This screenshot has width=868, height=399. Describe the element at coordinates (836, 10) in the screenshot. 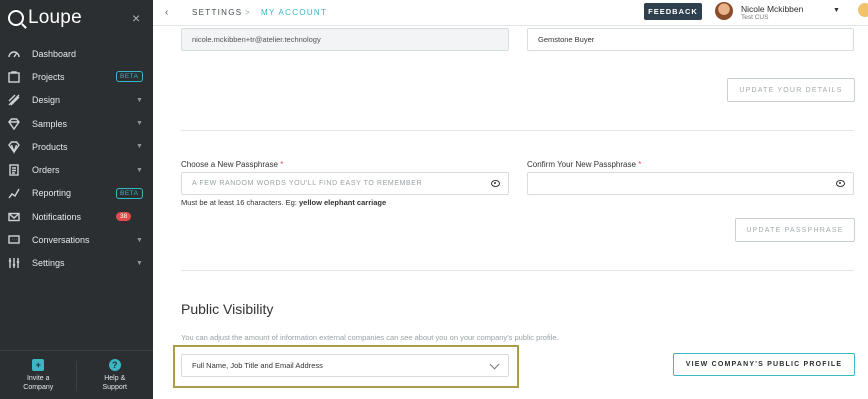

I see `user-menu-caret-icon: ▼` at that location.